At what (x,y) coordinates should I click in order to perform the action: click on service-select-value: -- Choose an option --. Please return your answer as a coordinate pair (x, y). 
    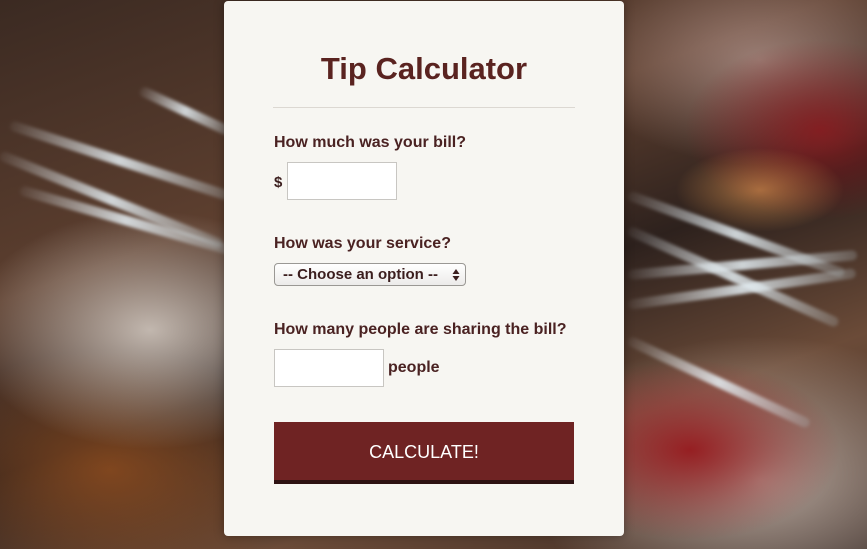
    Looking at the image, I should click on (360, 274).